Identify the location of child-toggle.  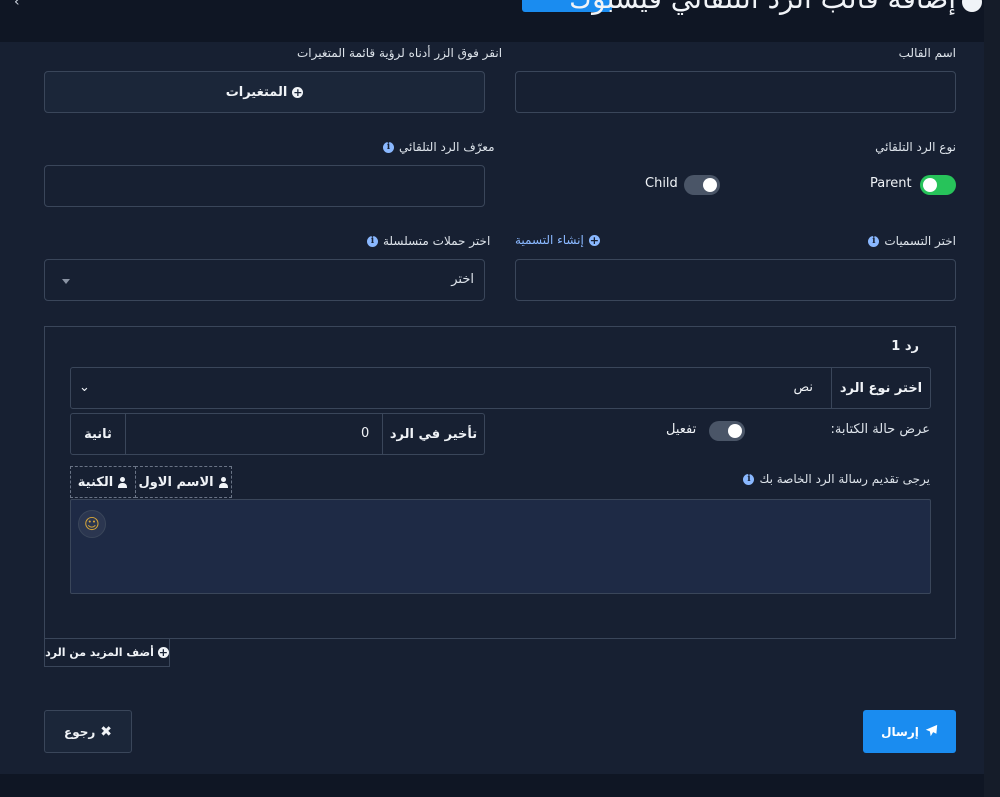
(702, 185).